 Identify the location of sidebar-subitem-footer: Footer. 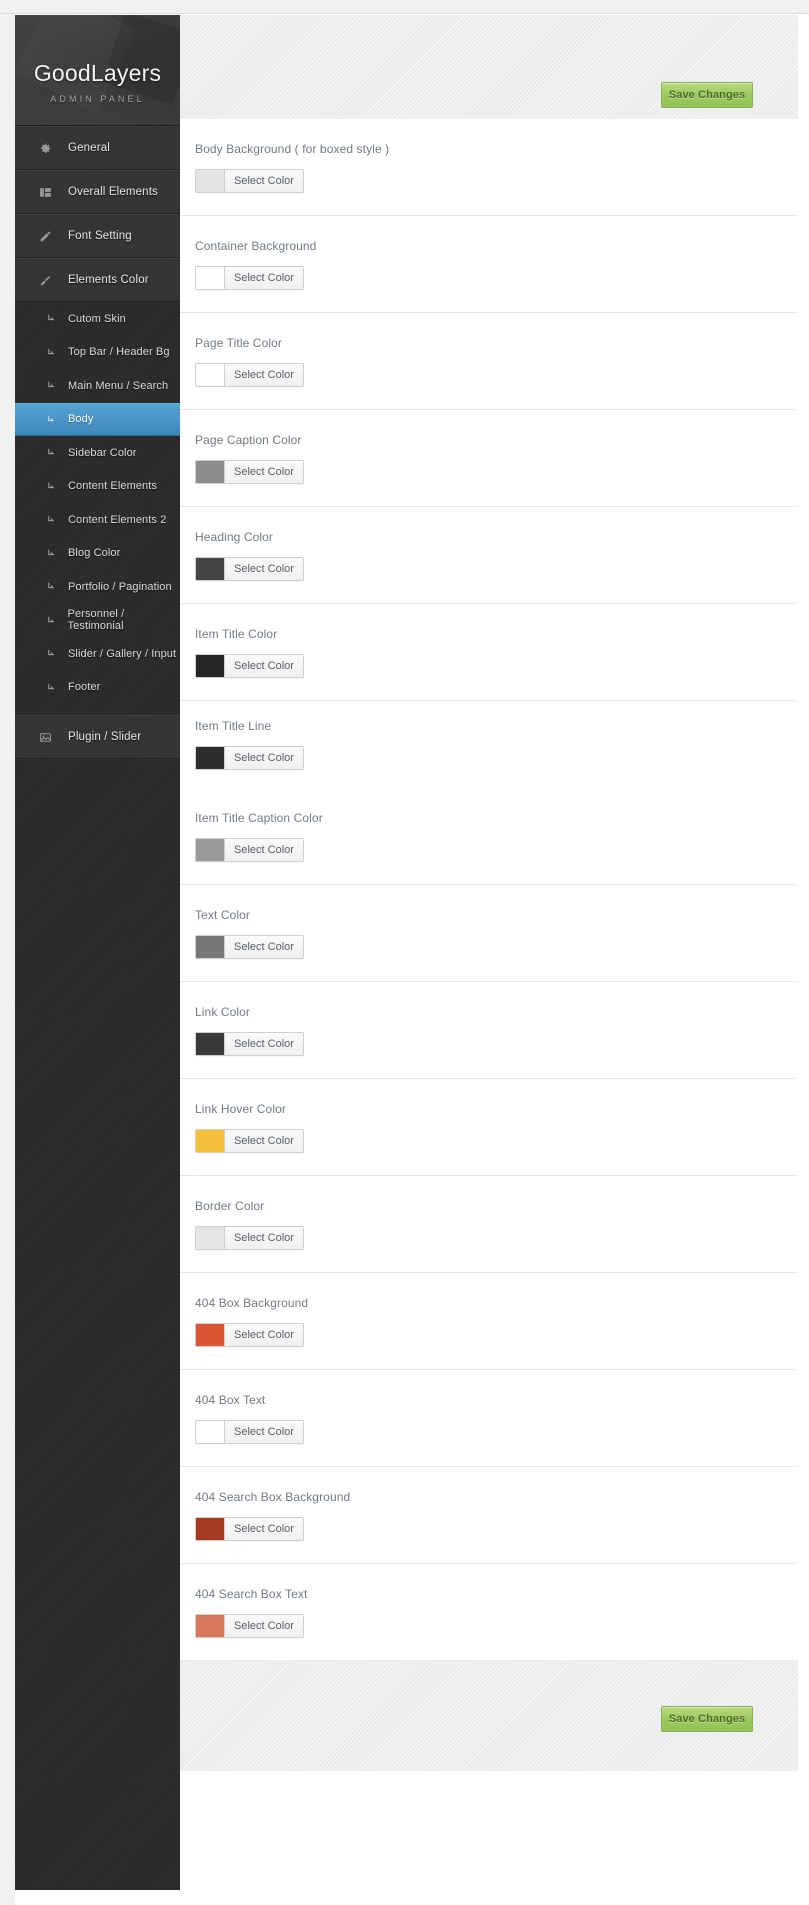
(97, 688).